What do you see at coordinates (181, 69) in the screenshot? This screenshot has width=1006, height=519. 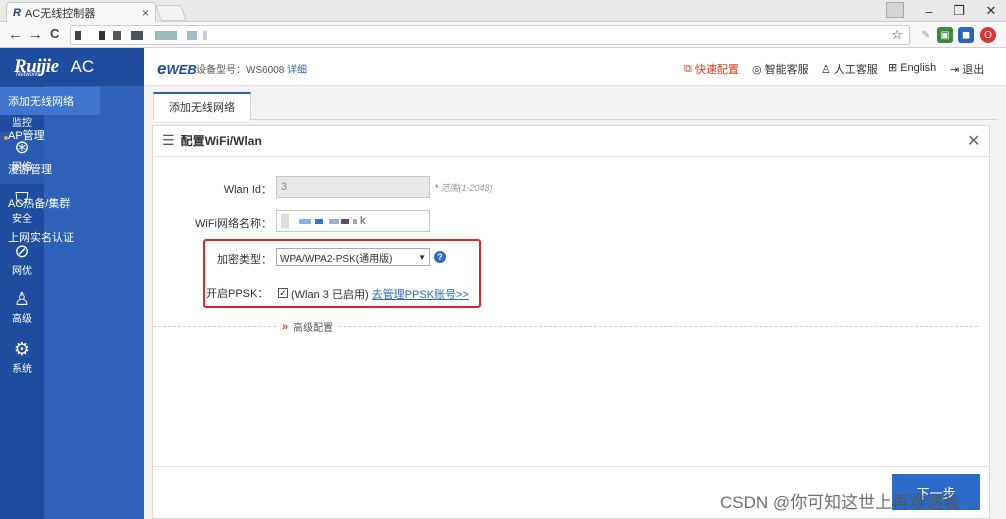 I see `eweb-logo-text: WEB` at bounding box center [181, 69].